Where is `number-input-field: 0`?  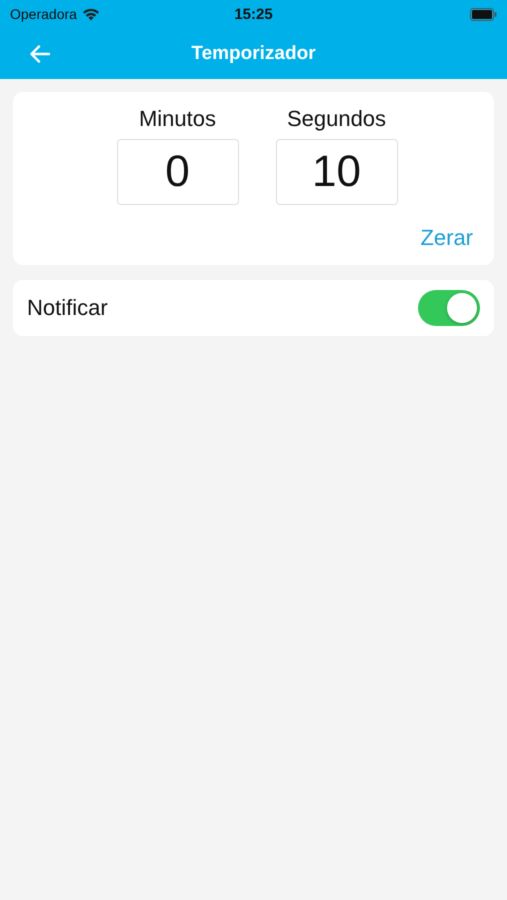 number-input-field: 0 is located at coordinates (177, 172).